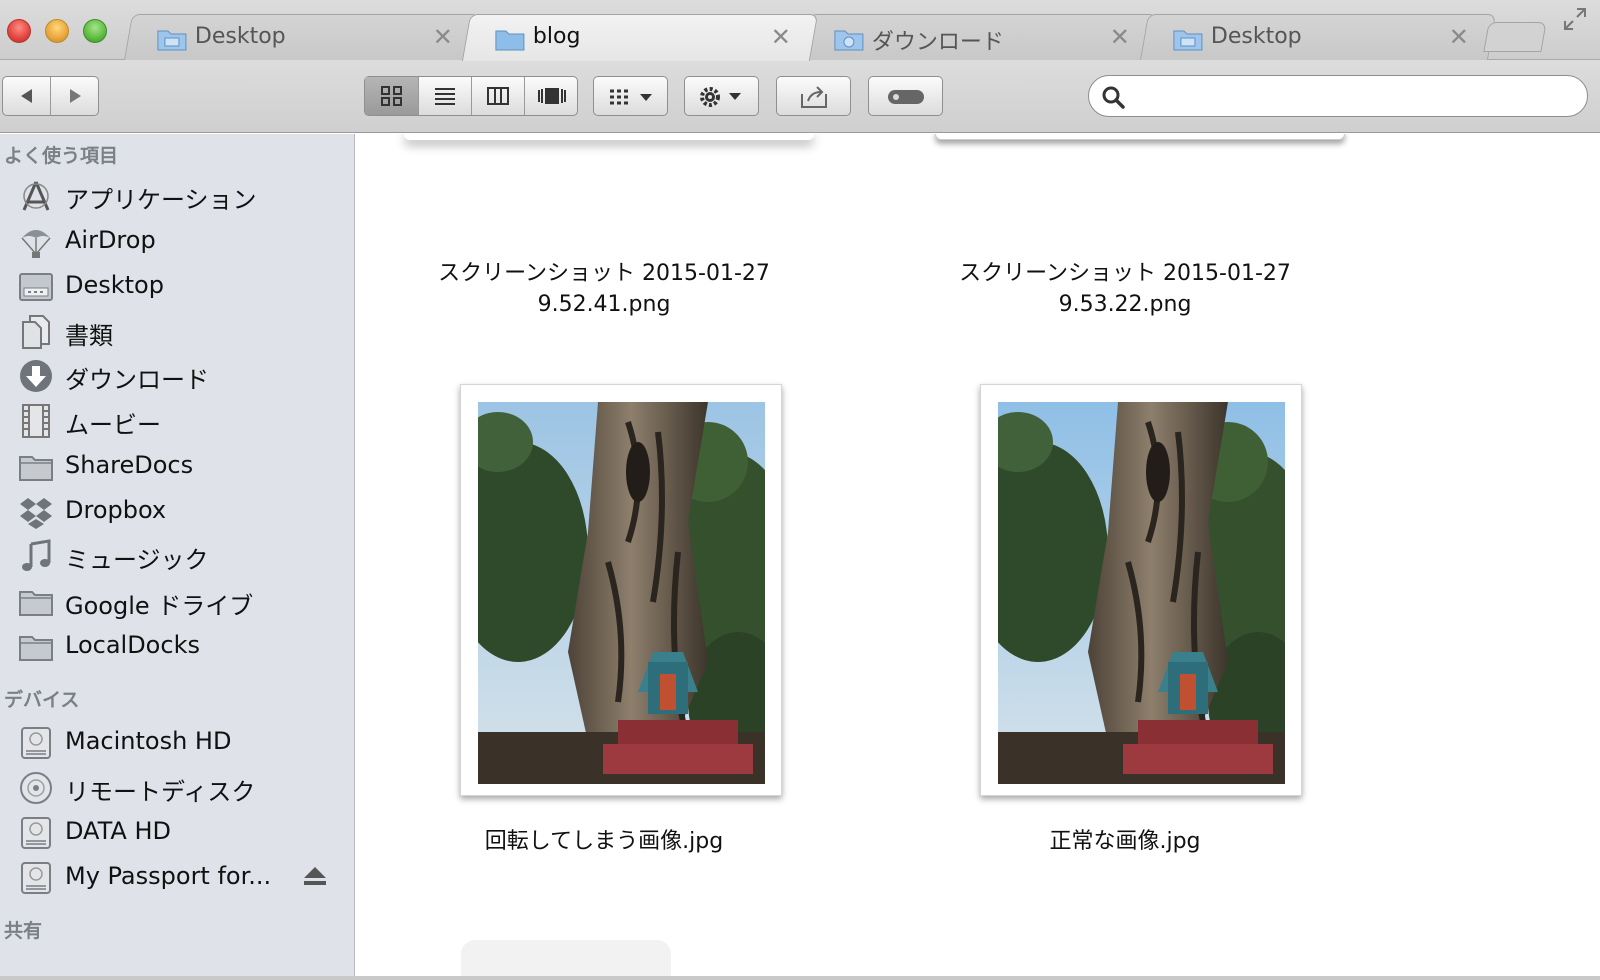 The image size is (1600, 980). What do you see at coordinates (1125, 841) in the screenshot?
I see `file-item-label: 正常な画像.jpg` at bounding box center [1125, 841].